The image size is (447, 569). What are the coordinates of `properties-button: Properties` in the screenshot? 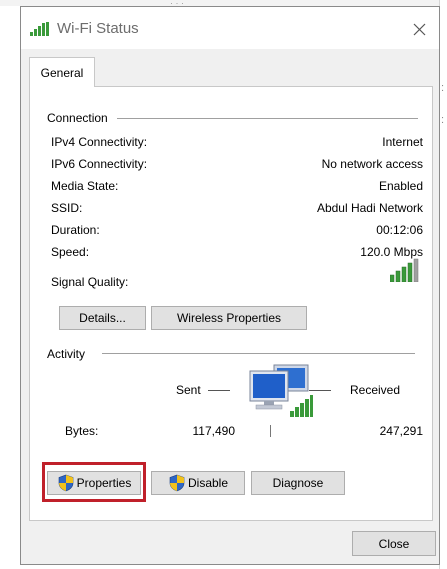 It's located at (94, 483).